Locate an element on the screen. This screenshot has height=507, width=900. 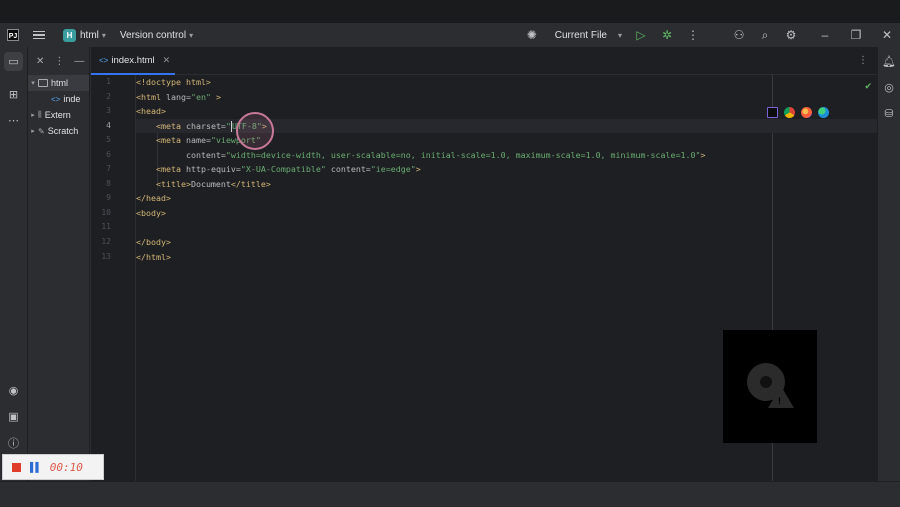
code-line-10: <body> is located at coordinates (507, 213).